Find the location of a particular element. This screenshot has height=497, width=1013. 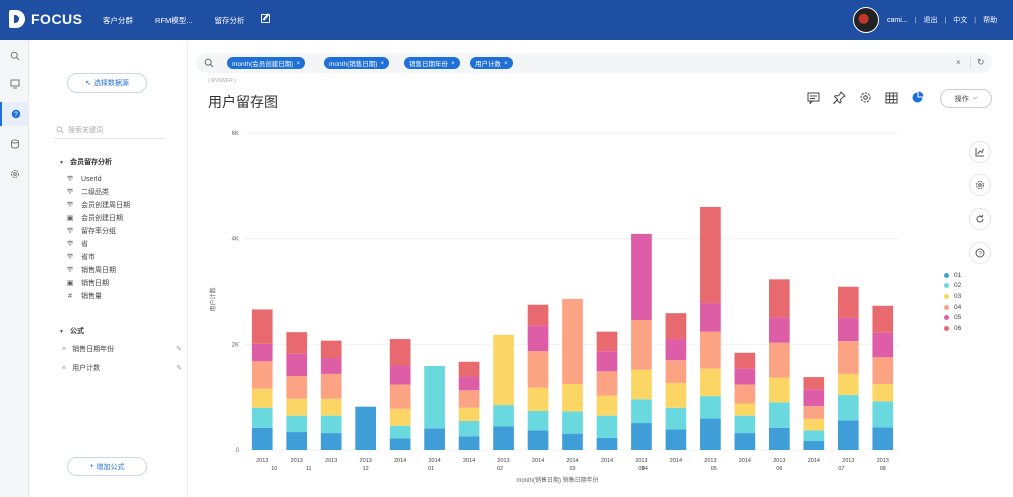

add-formula-button: + 增加公式 is located at coordinates (107, 466).